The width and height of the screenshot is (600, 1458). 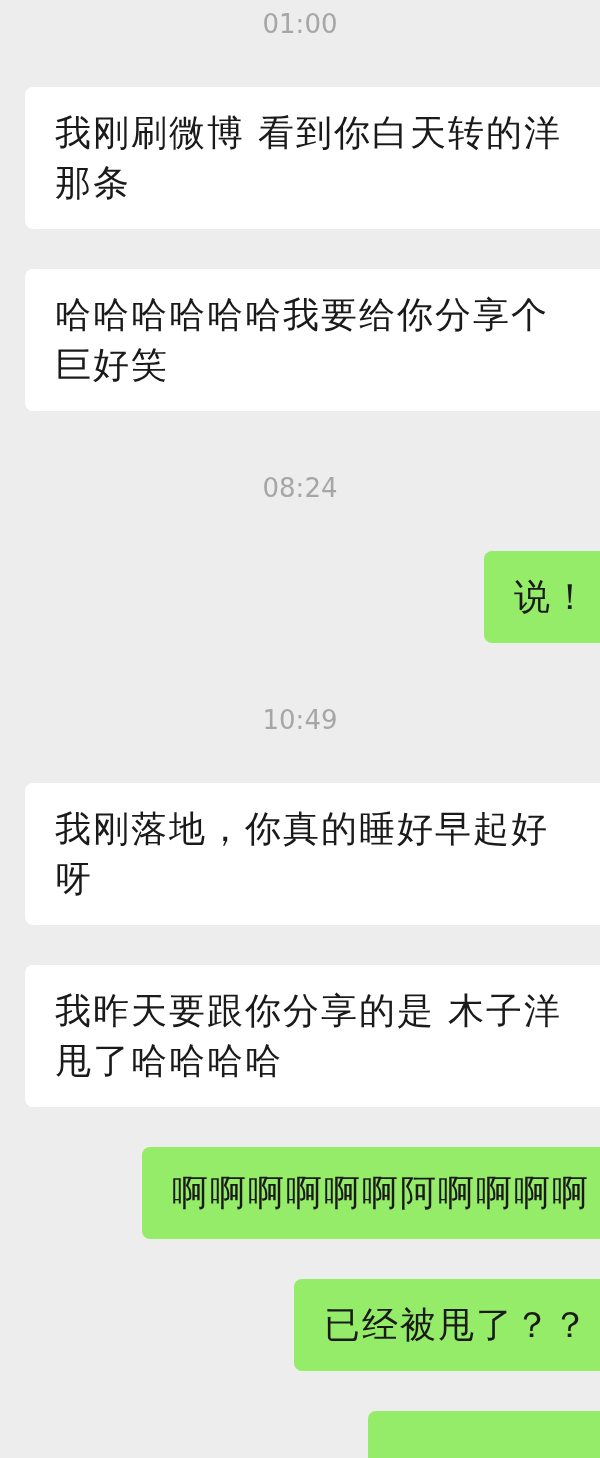 What do you see at coordinates (300, 24) in the screenshot?
I see `timestamp: 01:00` at bounding box center [300, 24].